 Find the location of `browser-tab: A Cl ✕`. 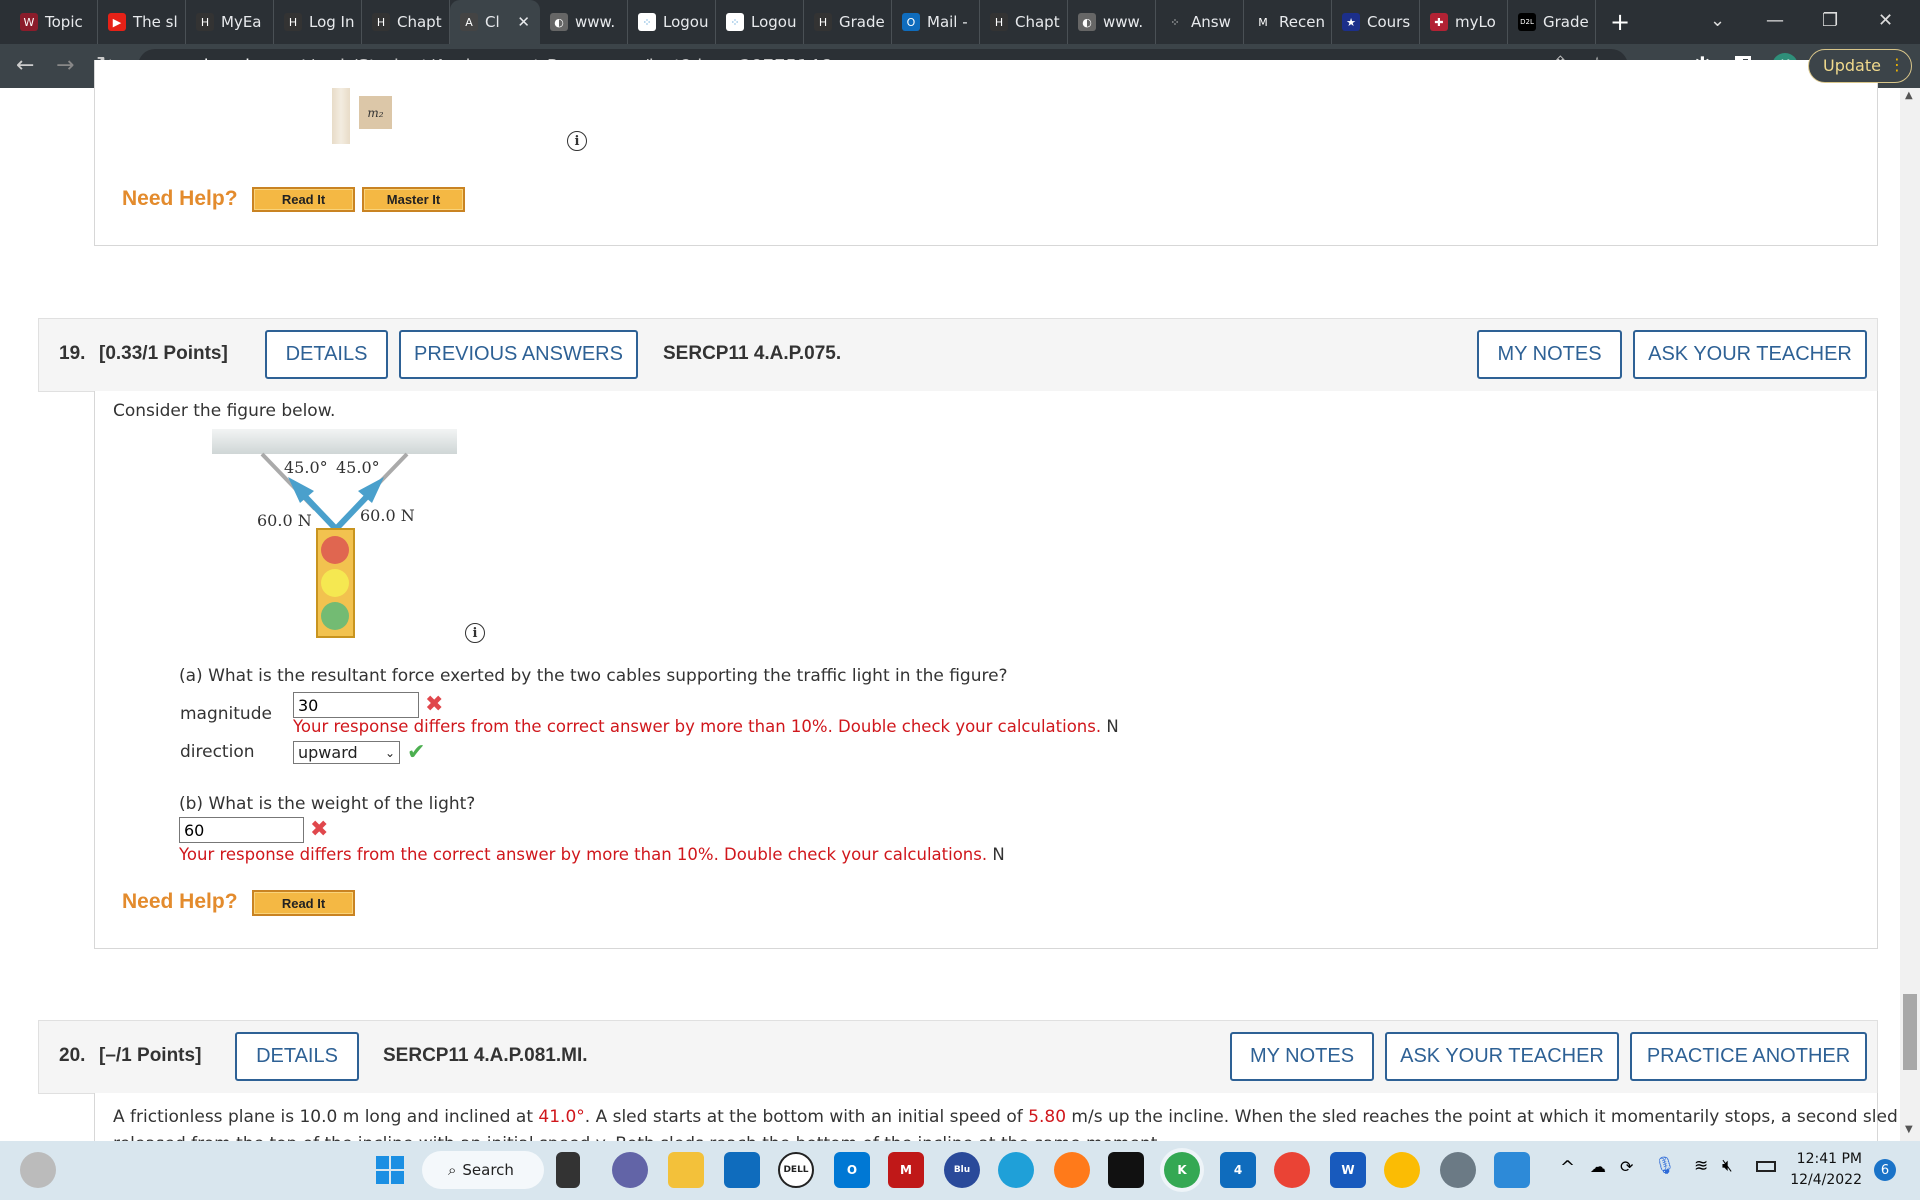

browser-tab: A Cl ✕ is located at coordinates (495, 22).